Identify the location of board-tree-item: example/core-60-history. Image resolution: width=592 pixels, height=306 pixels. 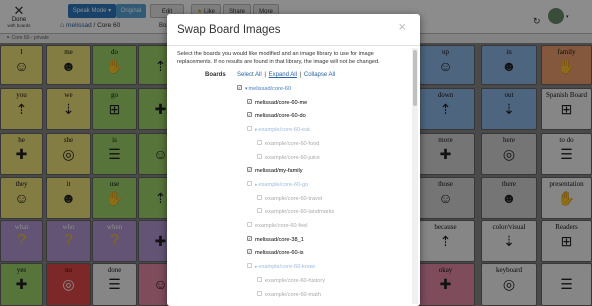
(291, 281).